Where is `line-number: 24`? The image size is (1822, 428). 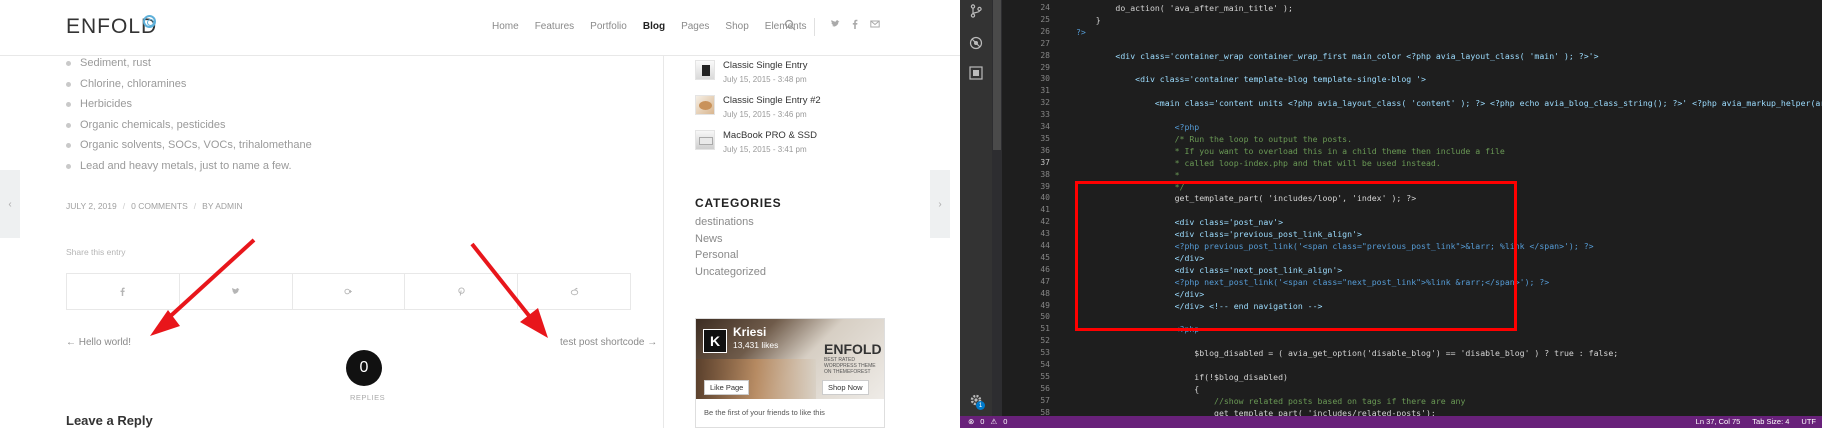
line-number: 24 is located at coordinates (1045, 7).